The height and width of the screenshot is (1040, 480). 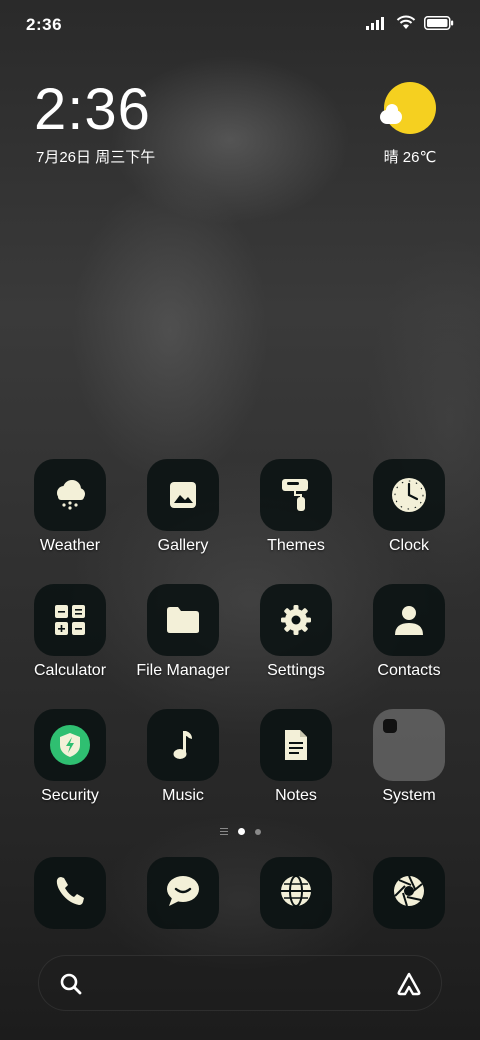 What do you see at coordinates (408, 108) in the screenshot?
I see `sunny-cloud-icon` at bounding box center [408, 108].